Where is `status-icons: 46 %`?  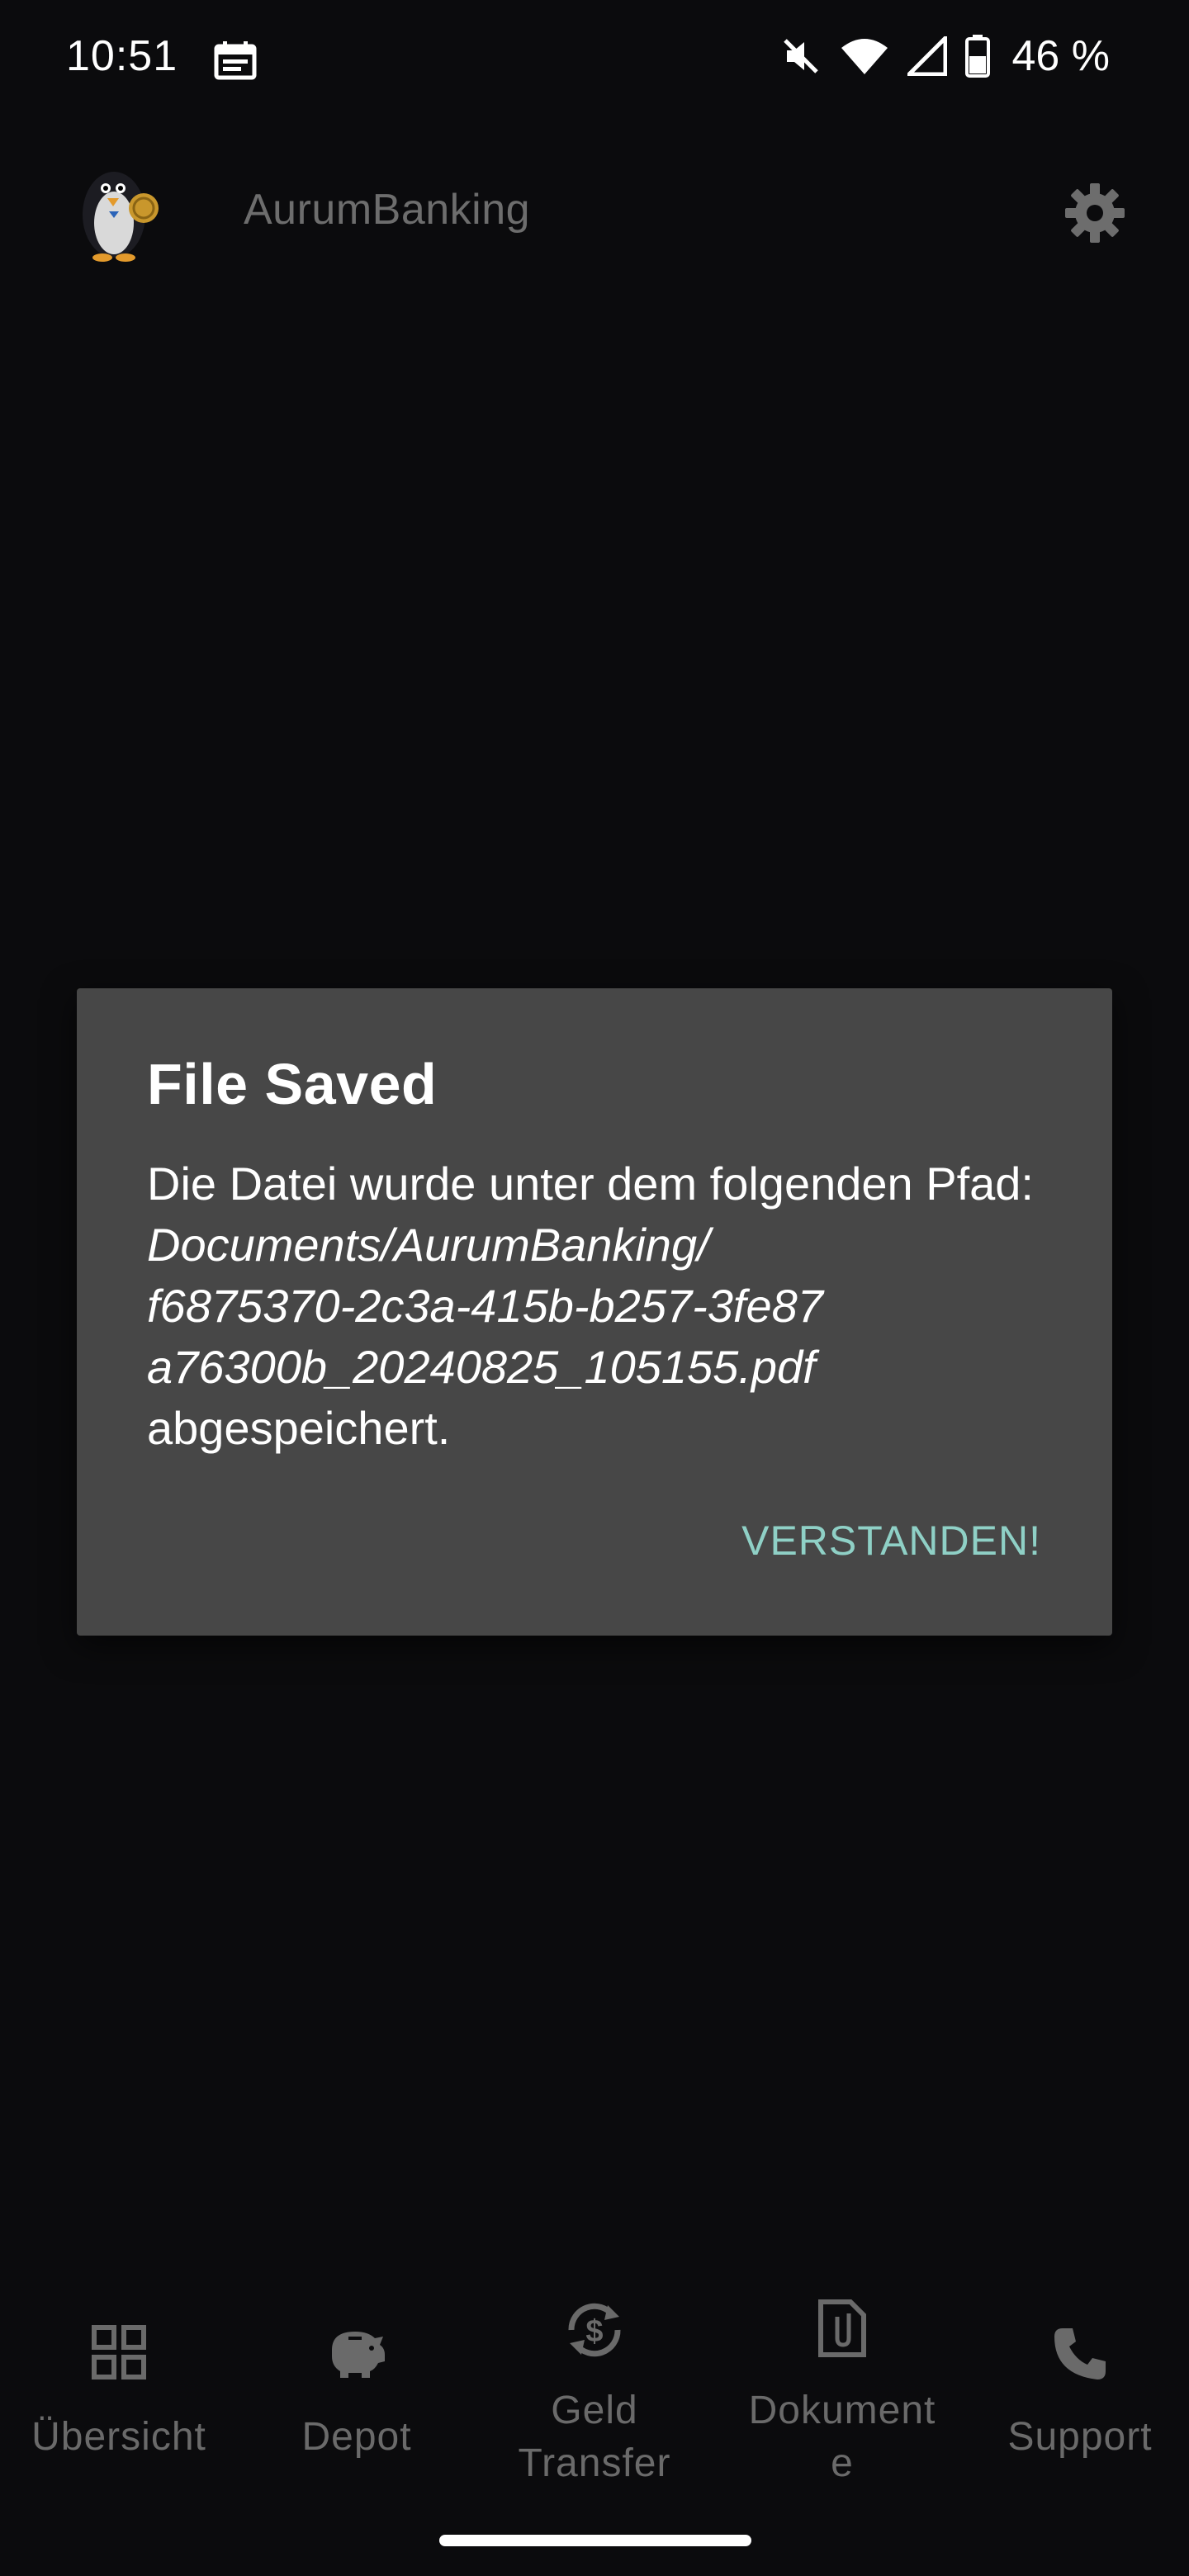 status-icons: 46 % is located at coordinates (945, 56).